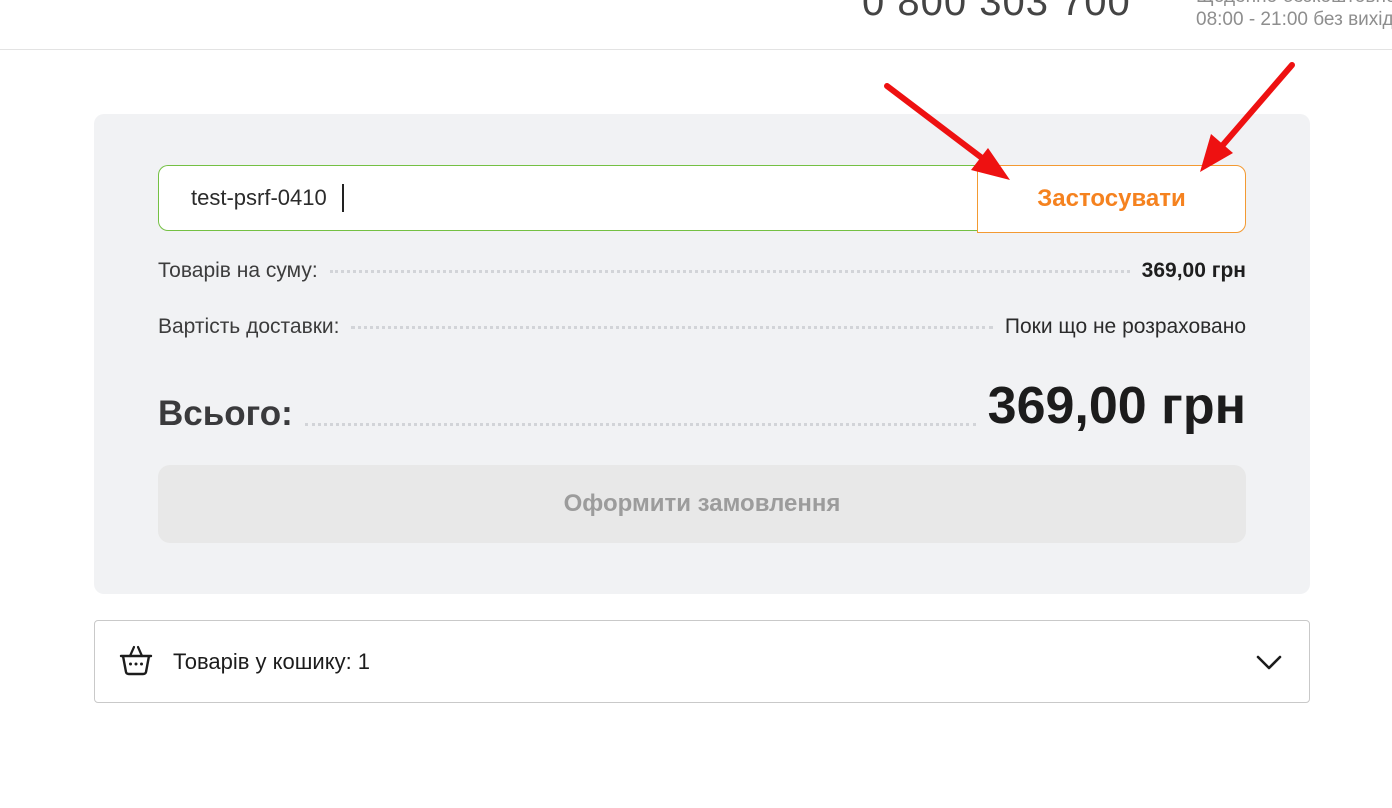  What do you see at coordinates (238, 270) in the screenshot?
I see `goods-sum-label: Товарів на суму:` at bounding box center [238, 270].